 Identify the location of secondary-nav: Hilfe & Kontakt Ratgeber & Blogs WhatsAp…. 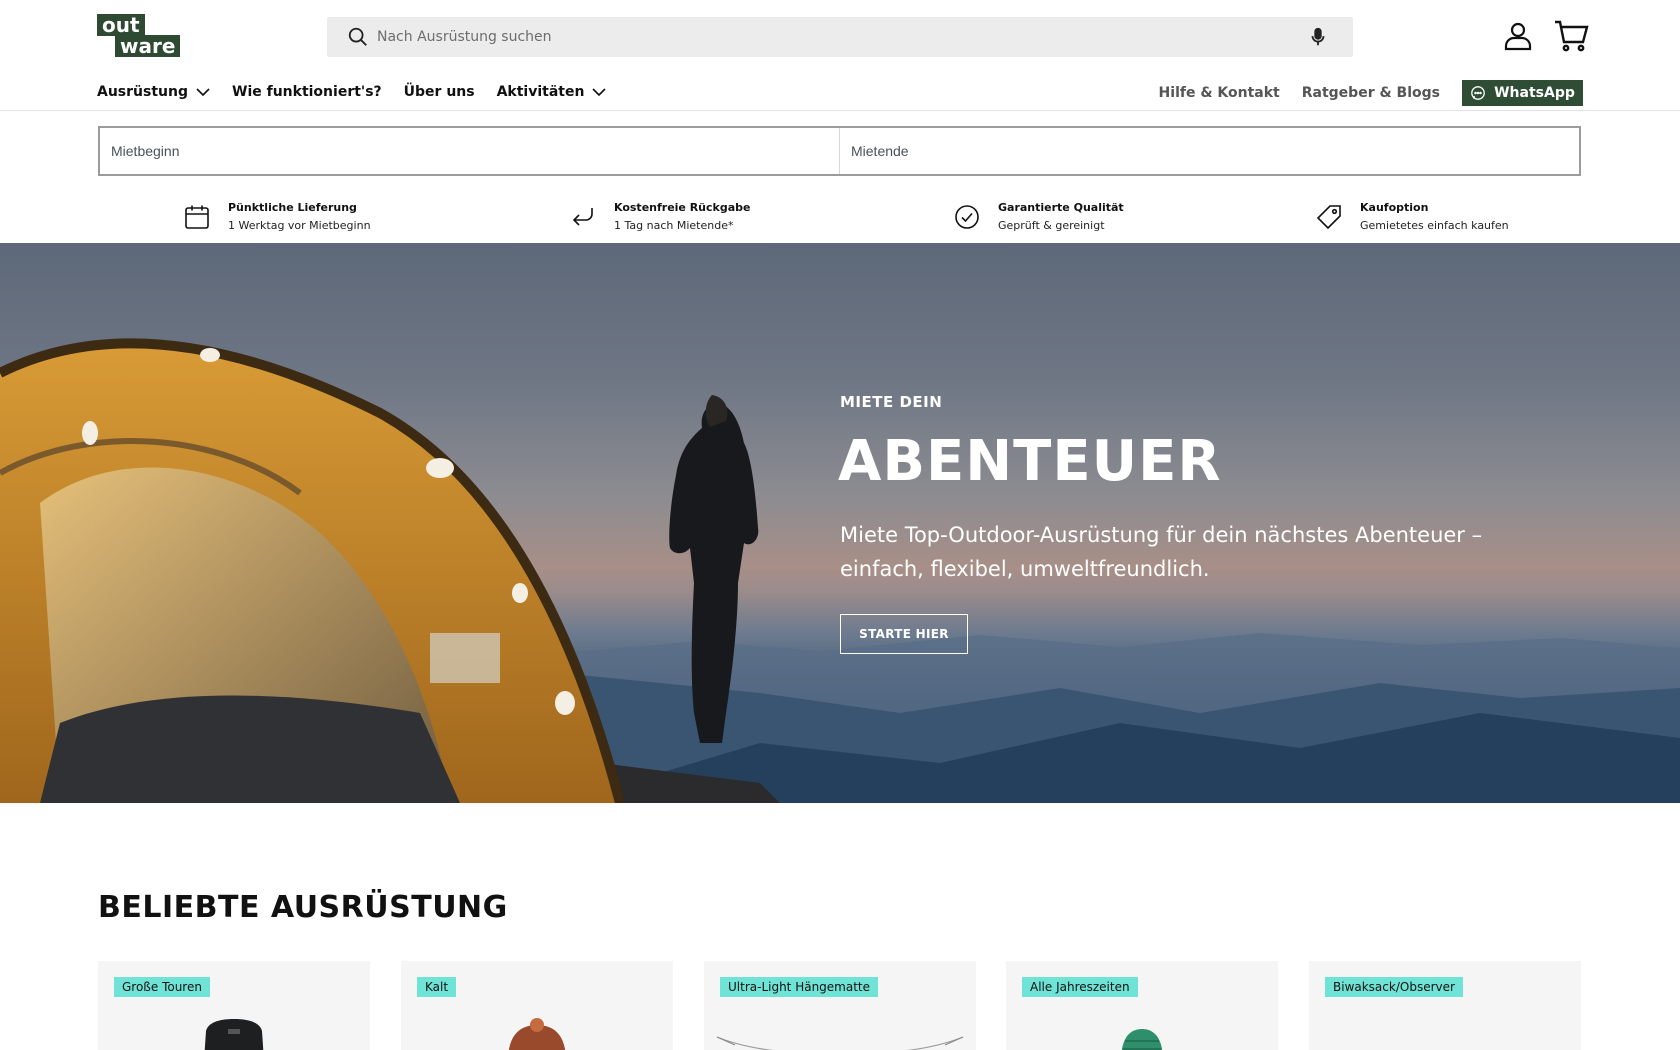
(1371, 93).